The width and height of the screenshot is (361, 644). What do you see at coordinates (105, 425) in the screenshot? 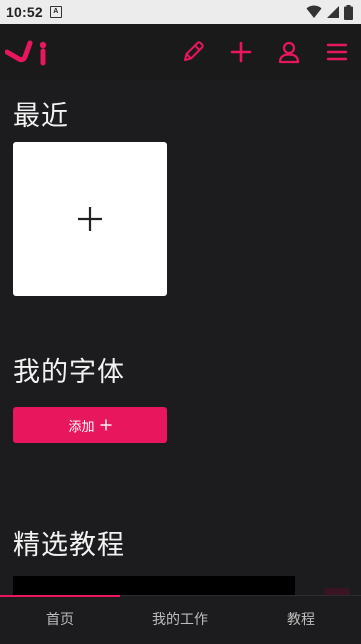
I see `plus-small-icon` at bounding box center [105, 425].